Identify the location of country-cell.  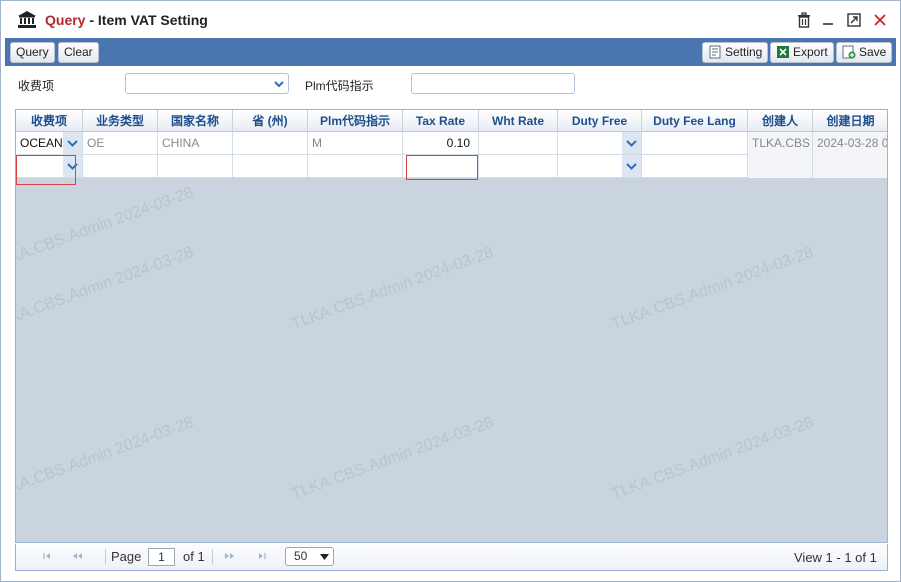
(195, 166).